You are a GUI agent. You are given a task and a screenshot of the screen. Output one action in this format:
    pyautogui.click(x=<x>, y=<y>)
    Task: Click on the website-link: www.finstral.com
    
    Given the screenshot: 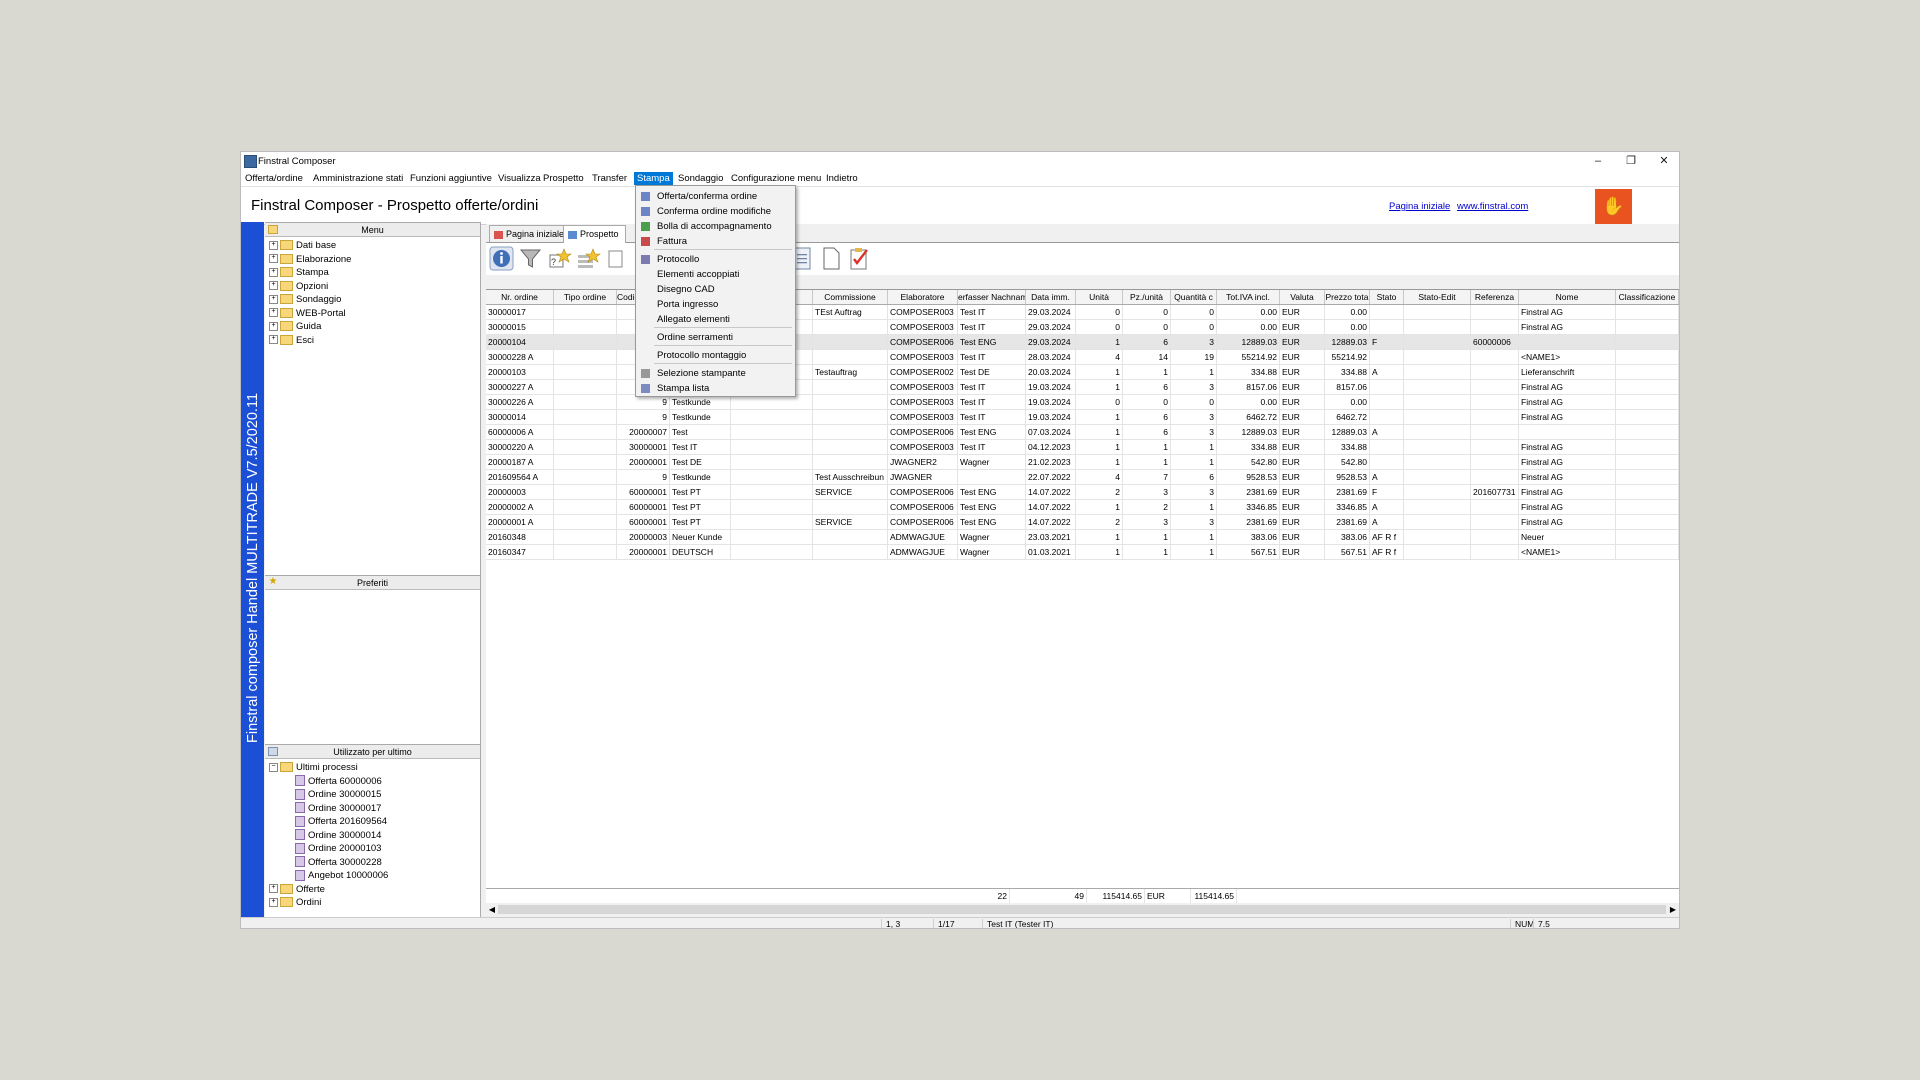 What is the action you would take?
    pyautogui.click(x=1492, y=206)
    